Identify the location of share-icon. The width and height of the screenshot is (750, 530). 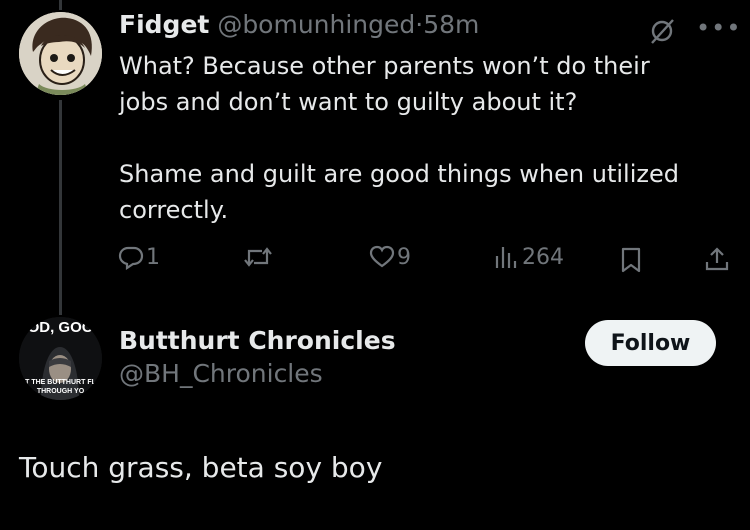
(717, 259).